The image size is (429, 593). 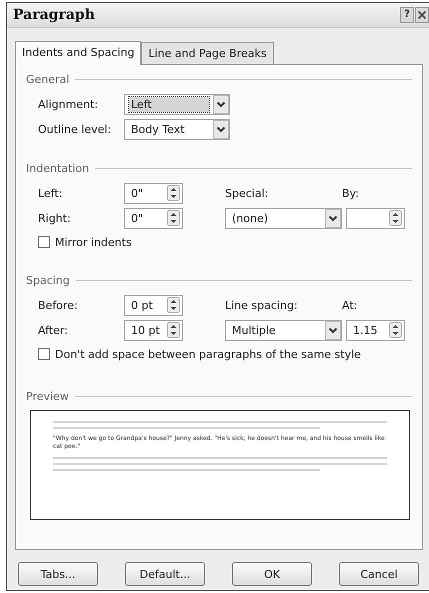 I want to click on field-label: Outline level:, so click(x=75, y=129).